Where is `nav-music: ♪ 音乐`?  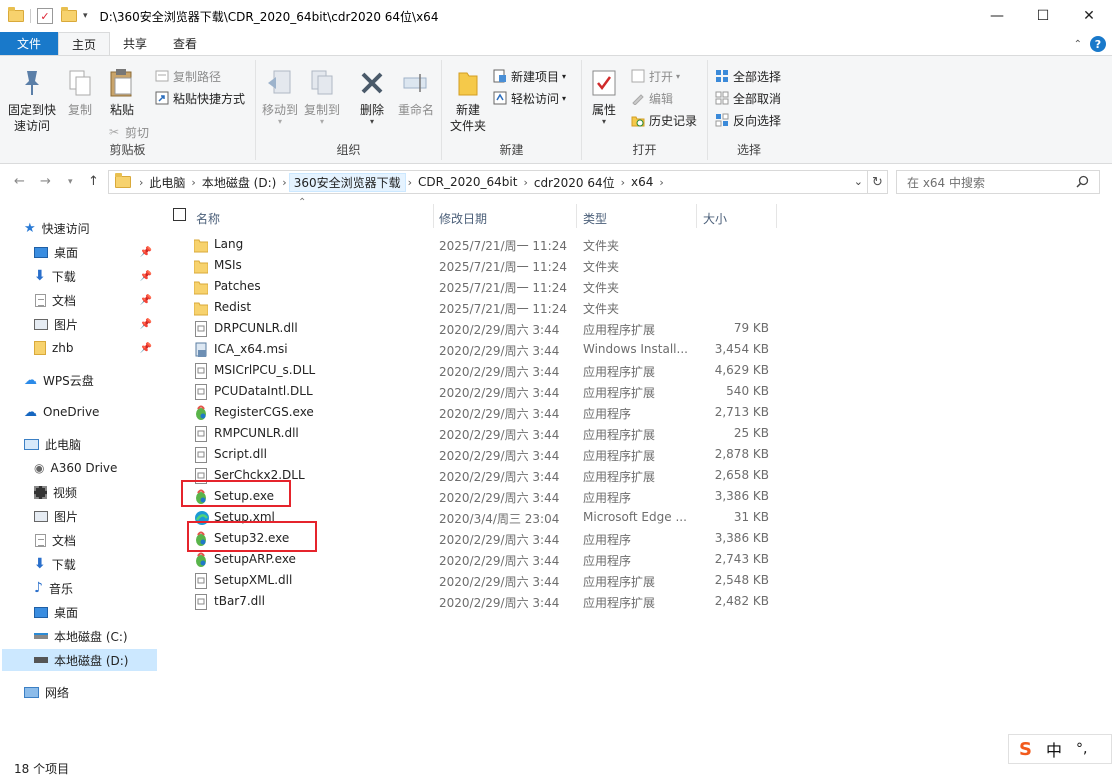 nav-music: ♪ 音乐 is located at coordinates (53, 588).